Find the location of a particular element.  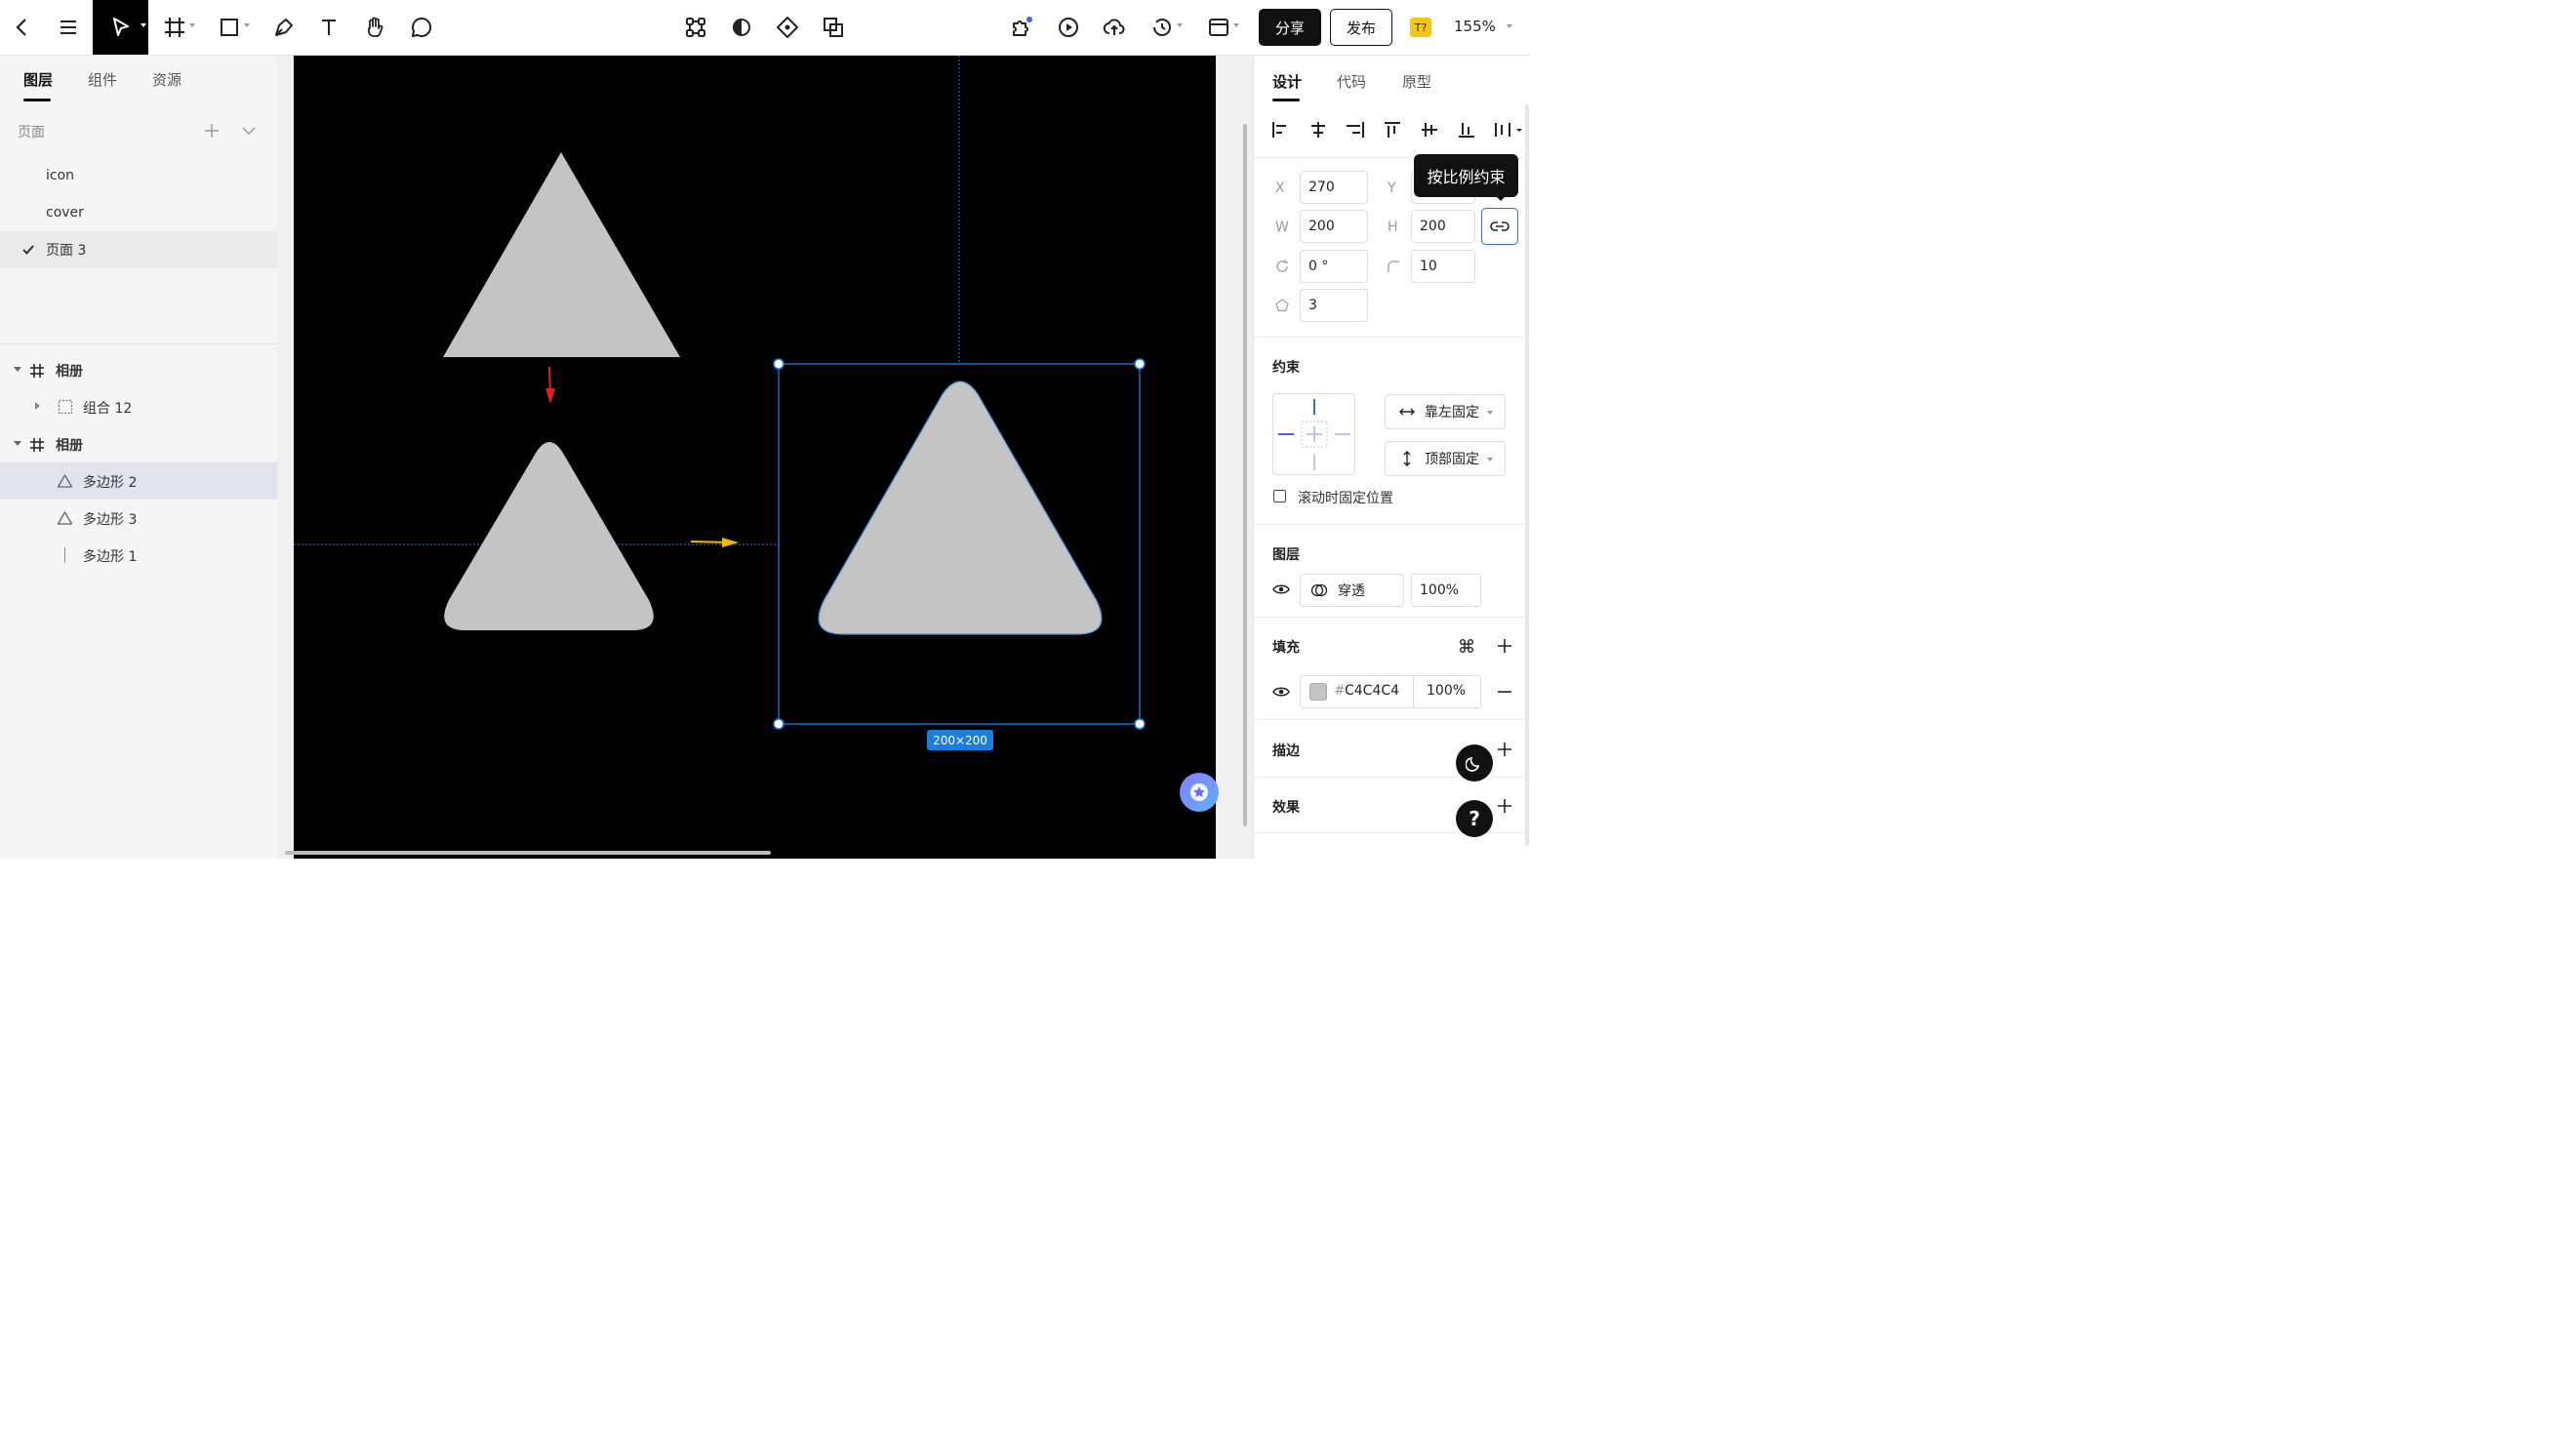

vertical-constraint-select: 顶部固定 is located at coordinates (1445, 458).